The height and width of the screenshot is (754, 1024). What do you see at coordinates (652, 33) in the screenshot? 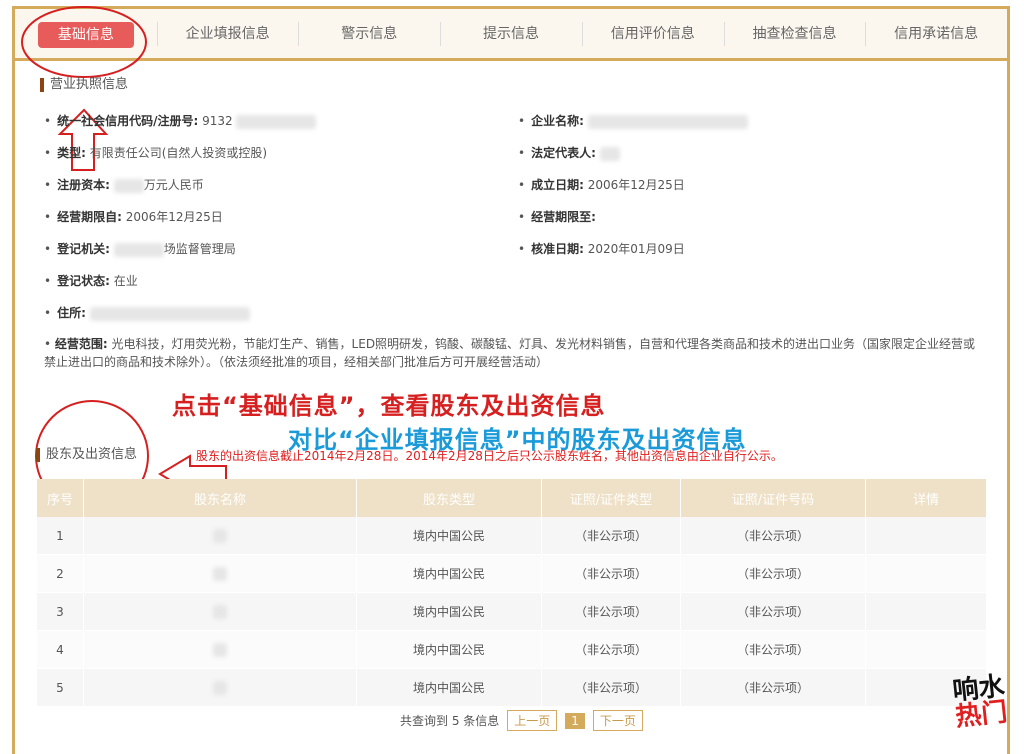
I see `tab-credit-rating: 信用评价信息` at bounding box center [652, 33].